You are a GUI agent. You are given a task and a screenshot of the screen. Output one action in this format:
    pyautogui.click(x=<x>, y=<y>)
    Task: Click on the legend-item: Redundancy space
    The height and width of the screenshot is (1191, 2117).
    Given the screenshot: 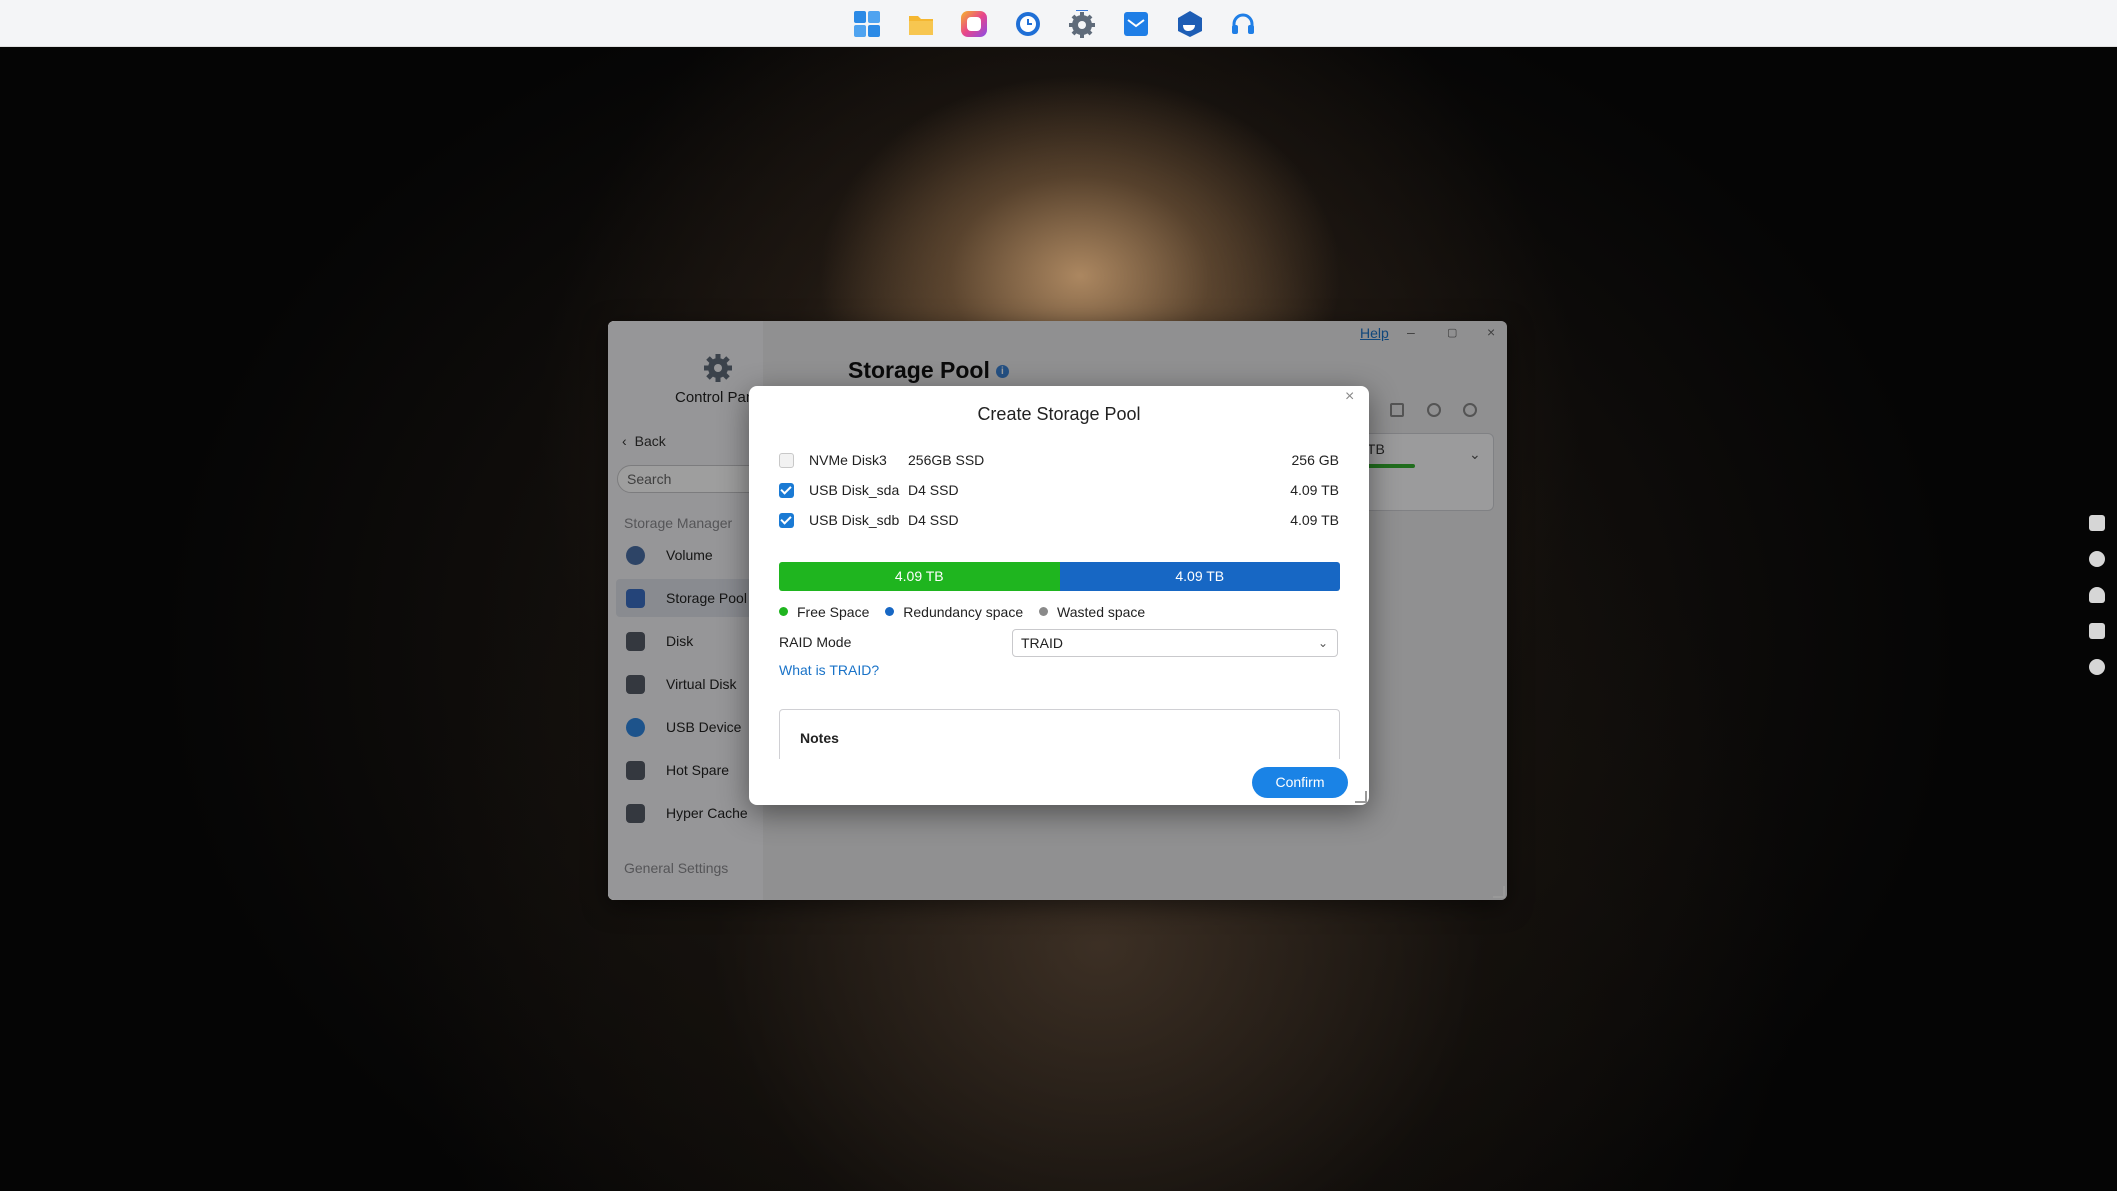 What is the action you would take?
    pyautogui.click(x=954, y=612)
    